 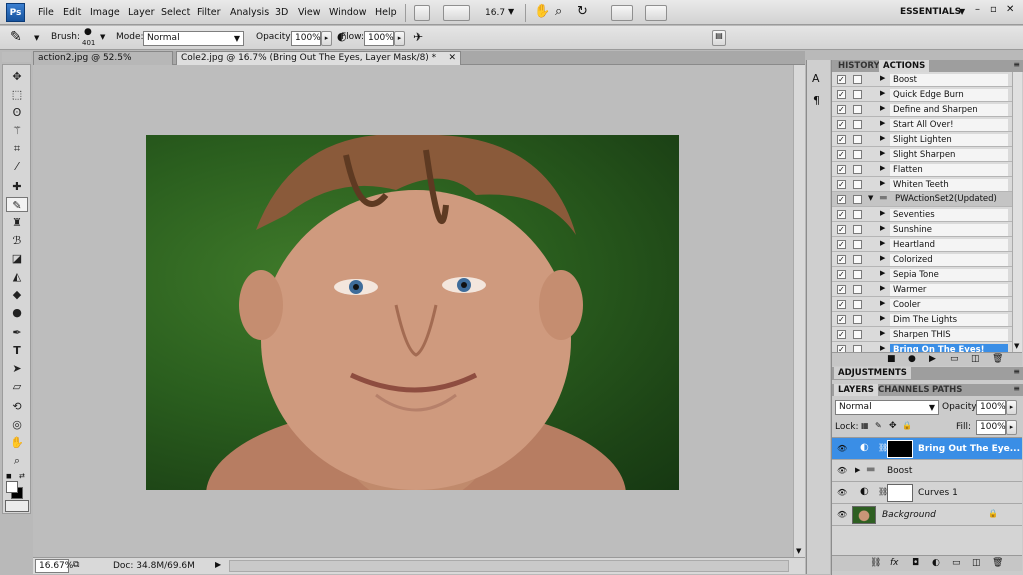 I want to click on action-row: ✓ ▶ Whiten Teeth, so click(x=922, y=184).